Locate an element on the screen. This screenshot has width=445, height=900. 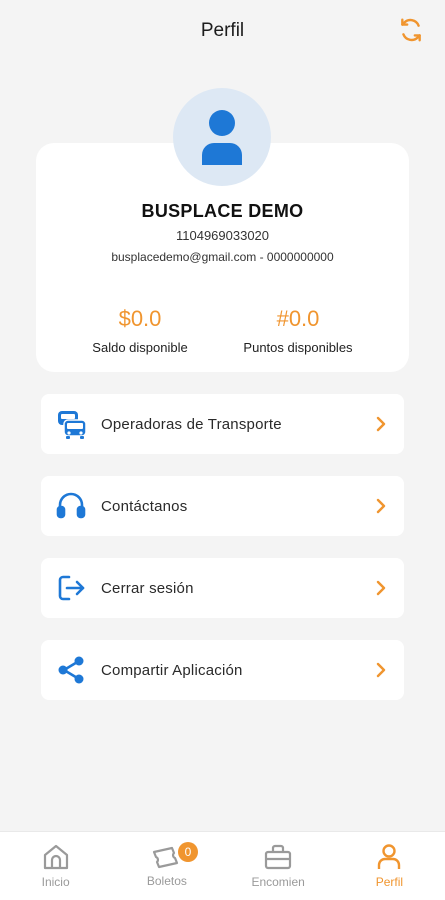
tab-perfil: Perfil is located at coordinates (389, 866).